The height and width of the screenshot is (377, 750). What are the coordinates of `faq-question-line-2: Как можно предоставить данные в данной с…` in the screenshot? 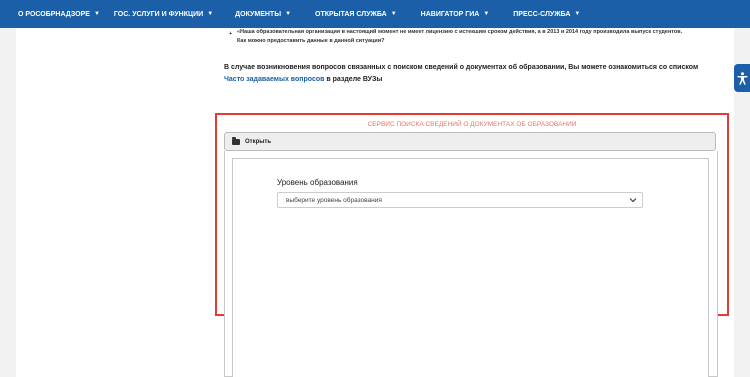 It's located at (311, 41).